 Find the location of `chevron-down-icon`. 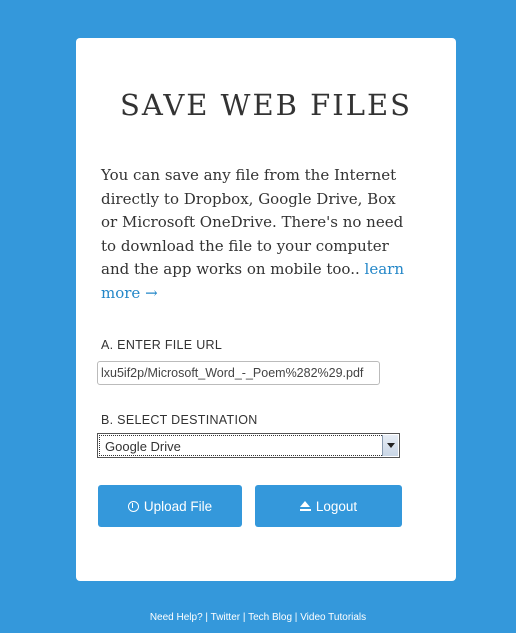

chevron-down-icon is located at coordinates (390, 445).